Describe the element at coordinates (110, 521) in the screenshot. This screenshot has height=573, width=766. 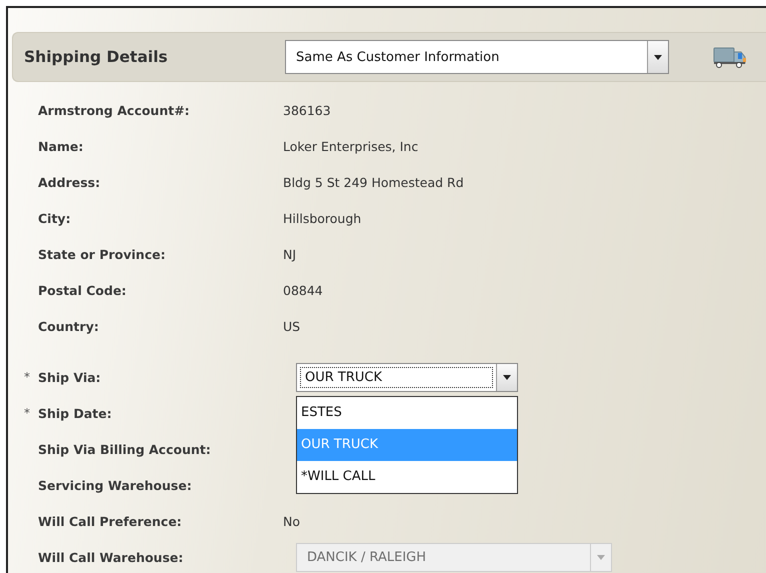
I see `field-label: Will Call Preference:` at that location.